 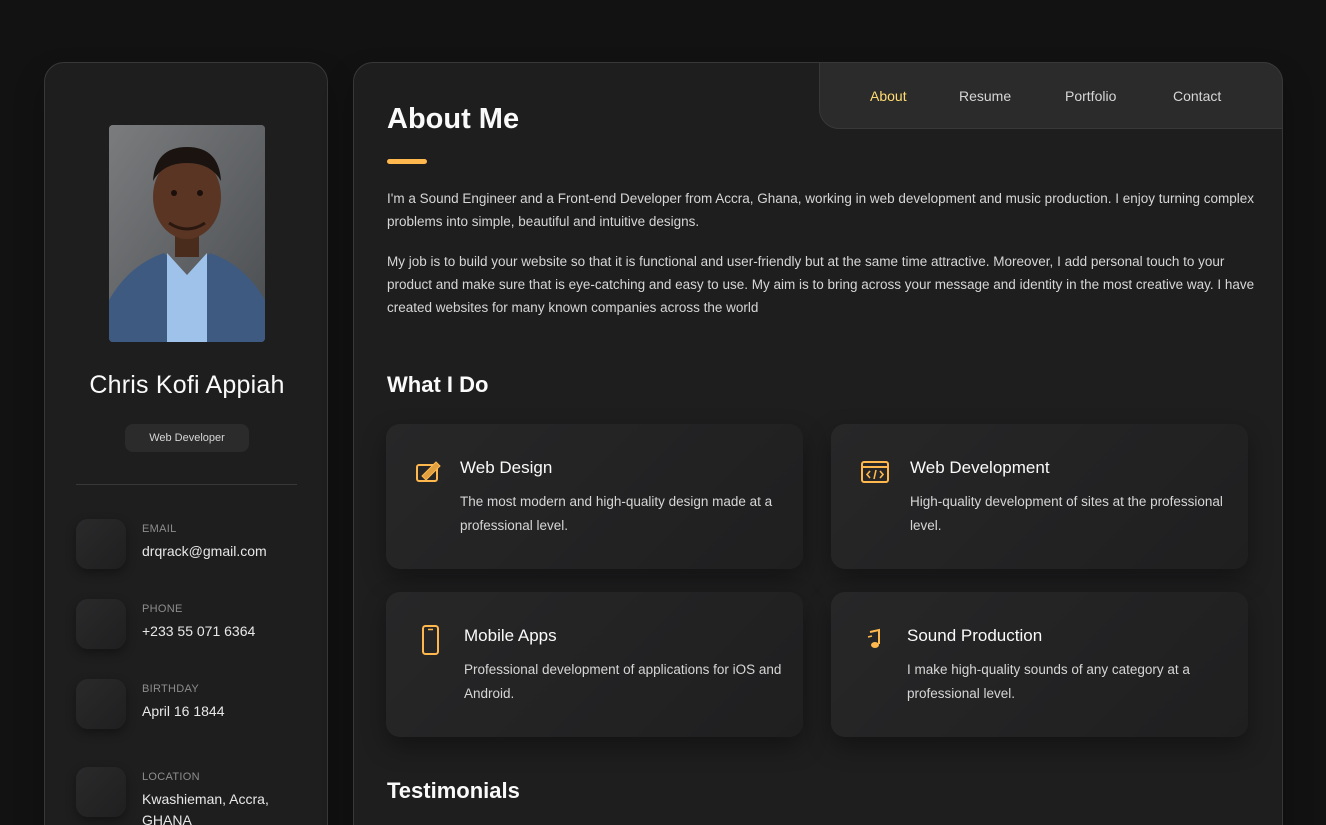 What do you see at coordinates (183, 711) in the screenshot?
I see `contact-birthday-value: April 16 1844` at bounding box center [183, 711].